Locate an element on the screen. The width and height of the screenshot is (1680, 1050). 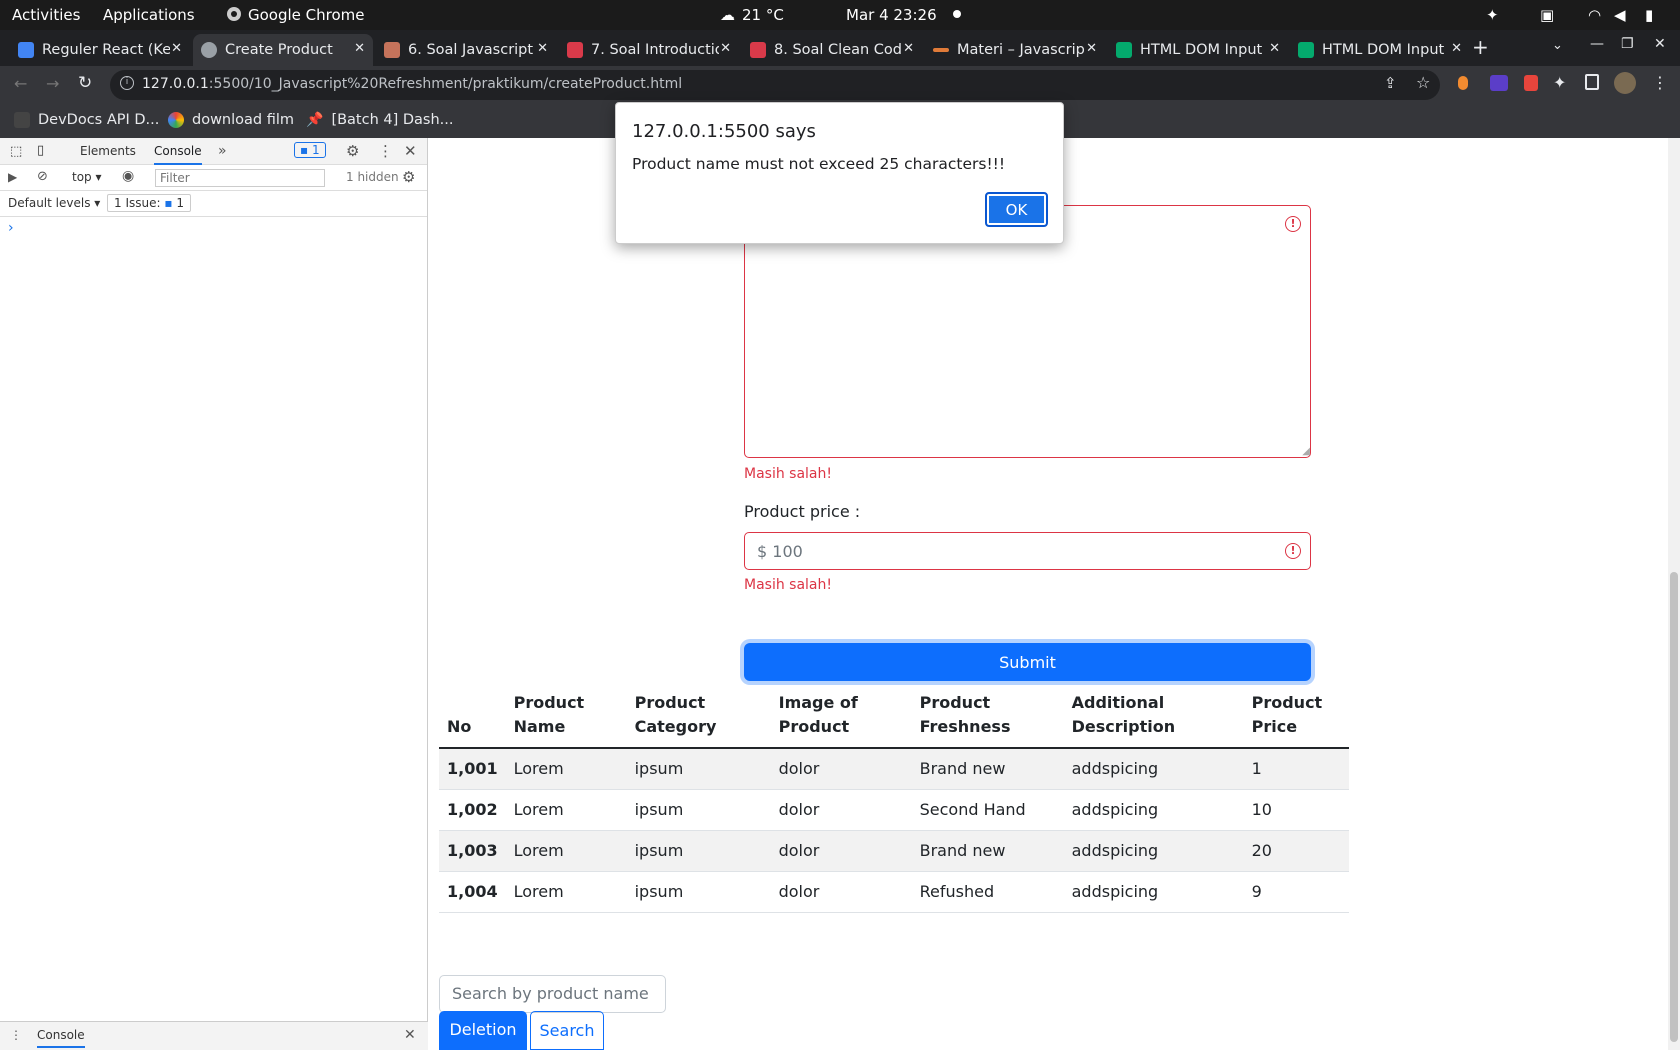
forward-arrow-icon: → is located at coordinates (52, 83).